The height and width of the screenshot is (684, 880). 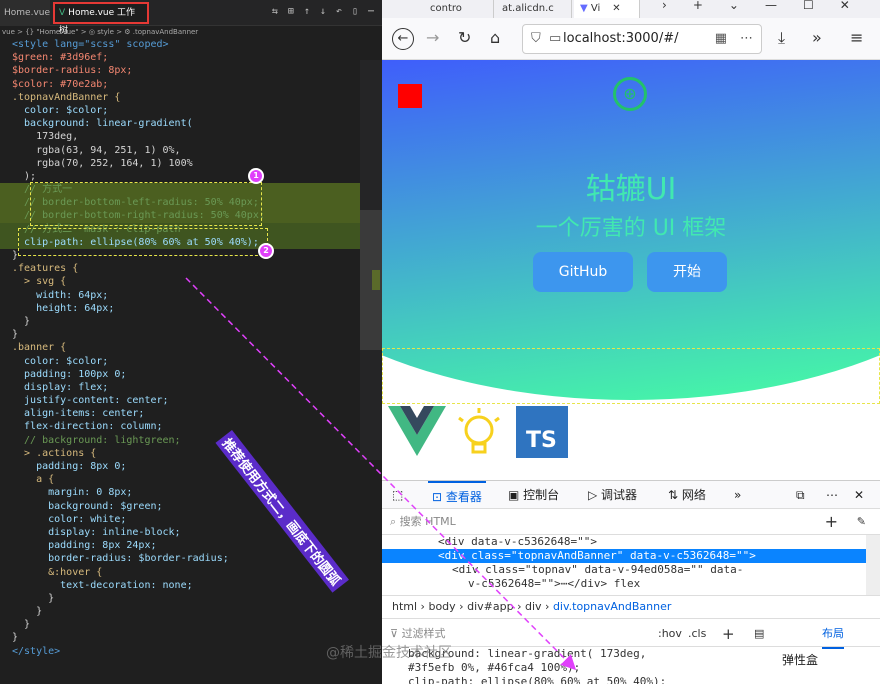 What do you see at coordinates (191, 400) in the screenshot?
I see `code-line: justify-content: center;` at bounding box center [191, 400].